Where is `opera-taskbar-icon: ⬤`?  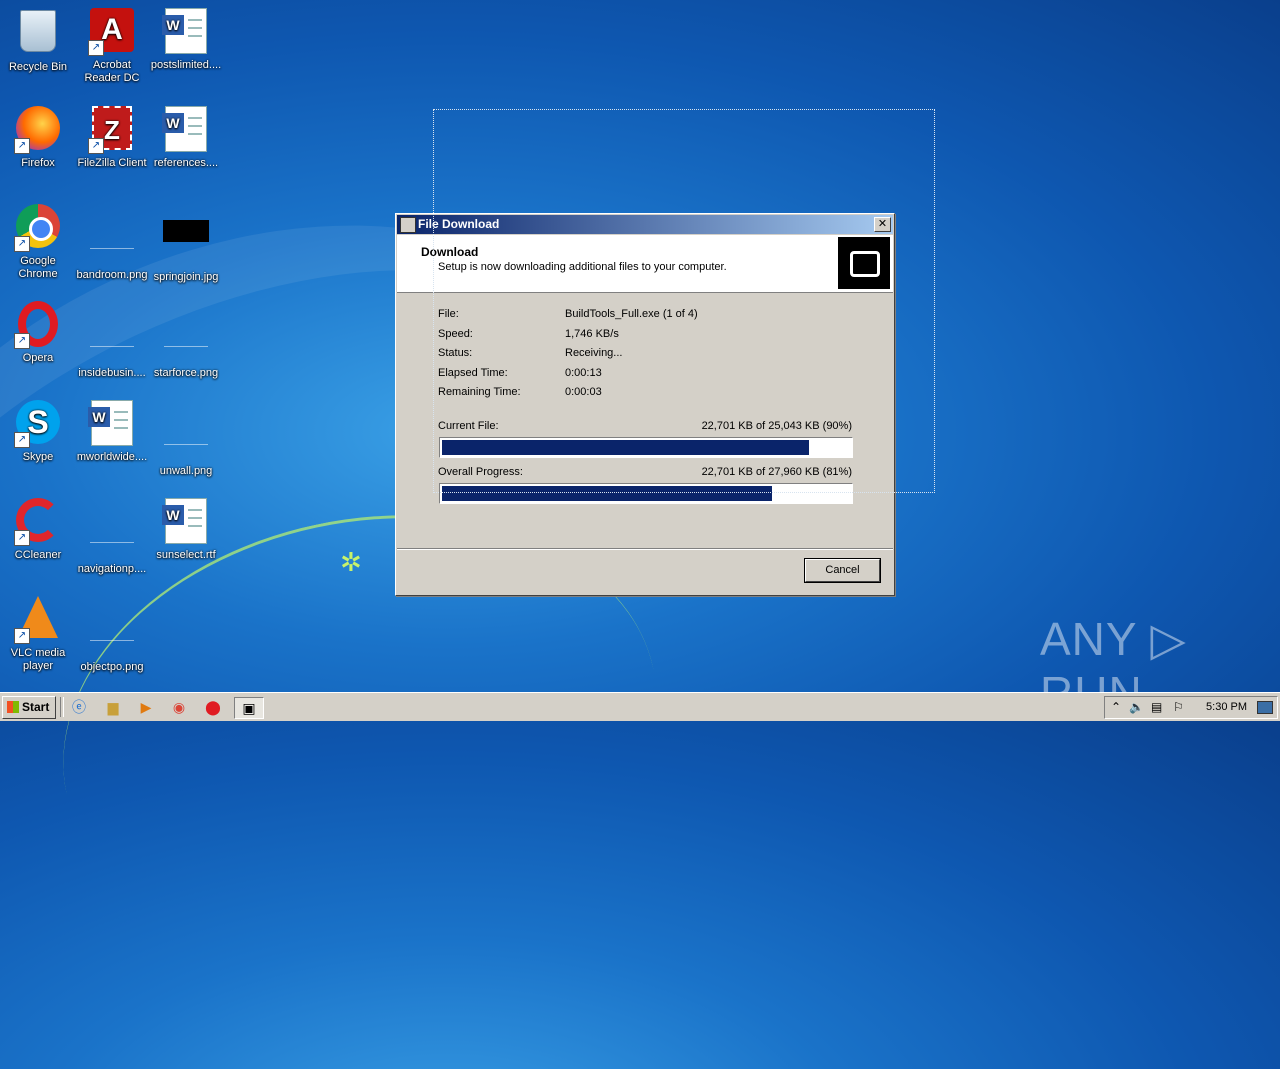 opera-taskbar-icon: ⬤ is located at coordinates (213, 707).